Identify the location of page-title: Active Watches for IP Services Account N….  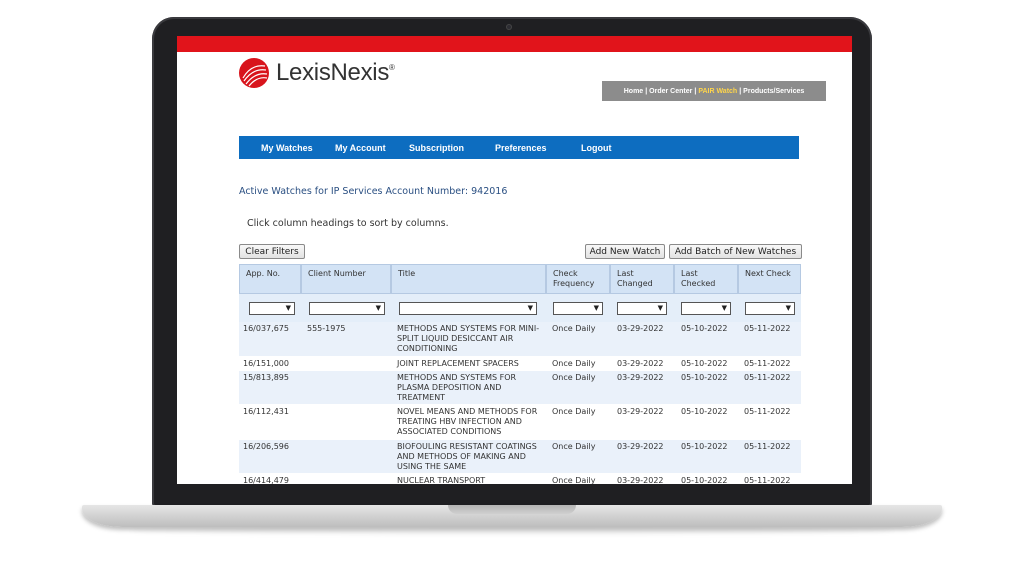
(373, 191).